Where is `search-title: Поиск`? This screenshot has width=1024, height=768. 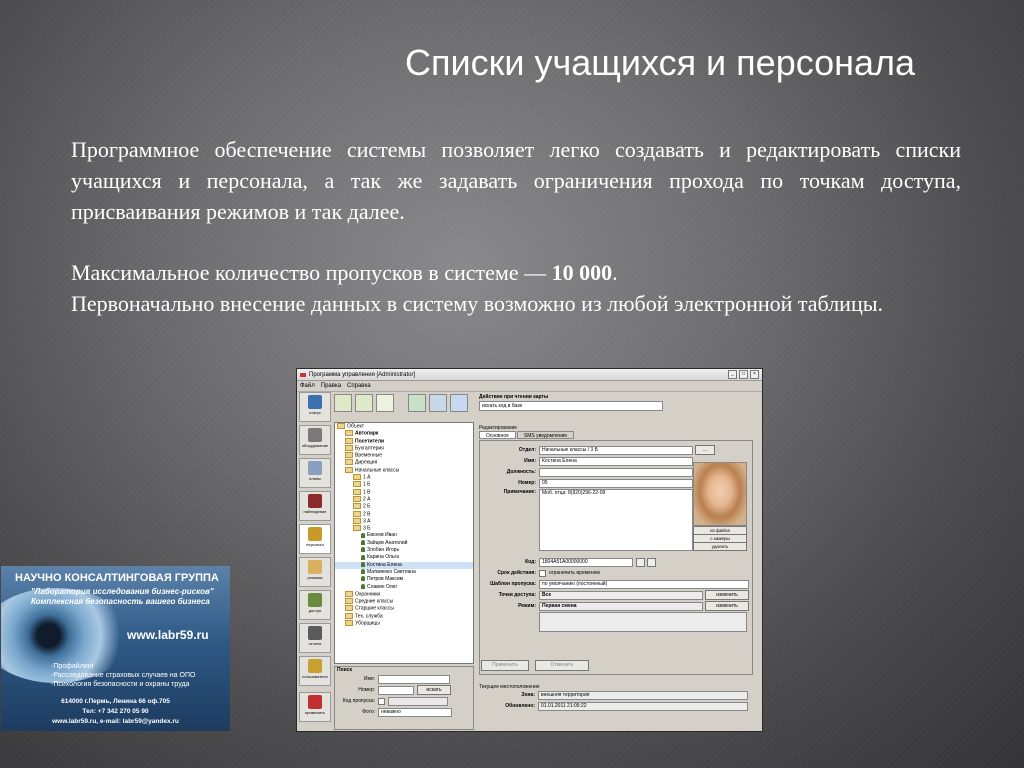
search-title: Поиск is located at coordinates (345, 670).